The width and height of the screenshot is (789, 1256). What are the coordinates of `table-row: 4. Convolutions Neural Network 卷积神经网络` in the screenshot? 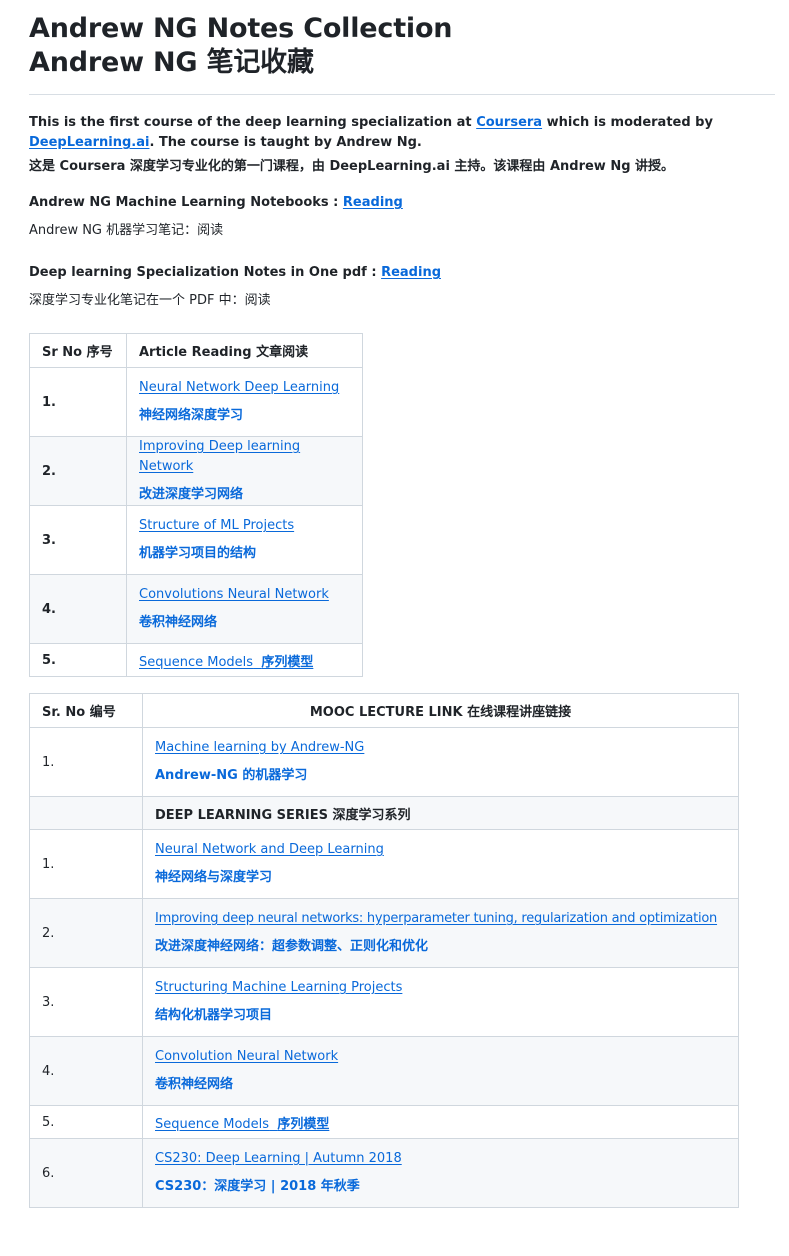 It's located at (196, 609).